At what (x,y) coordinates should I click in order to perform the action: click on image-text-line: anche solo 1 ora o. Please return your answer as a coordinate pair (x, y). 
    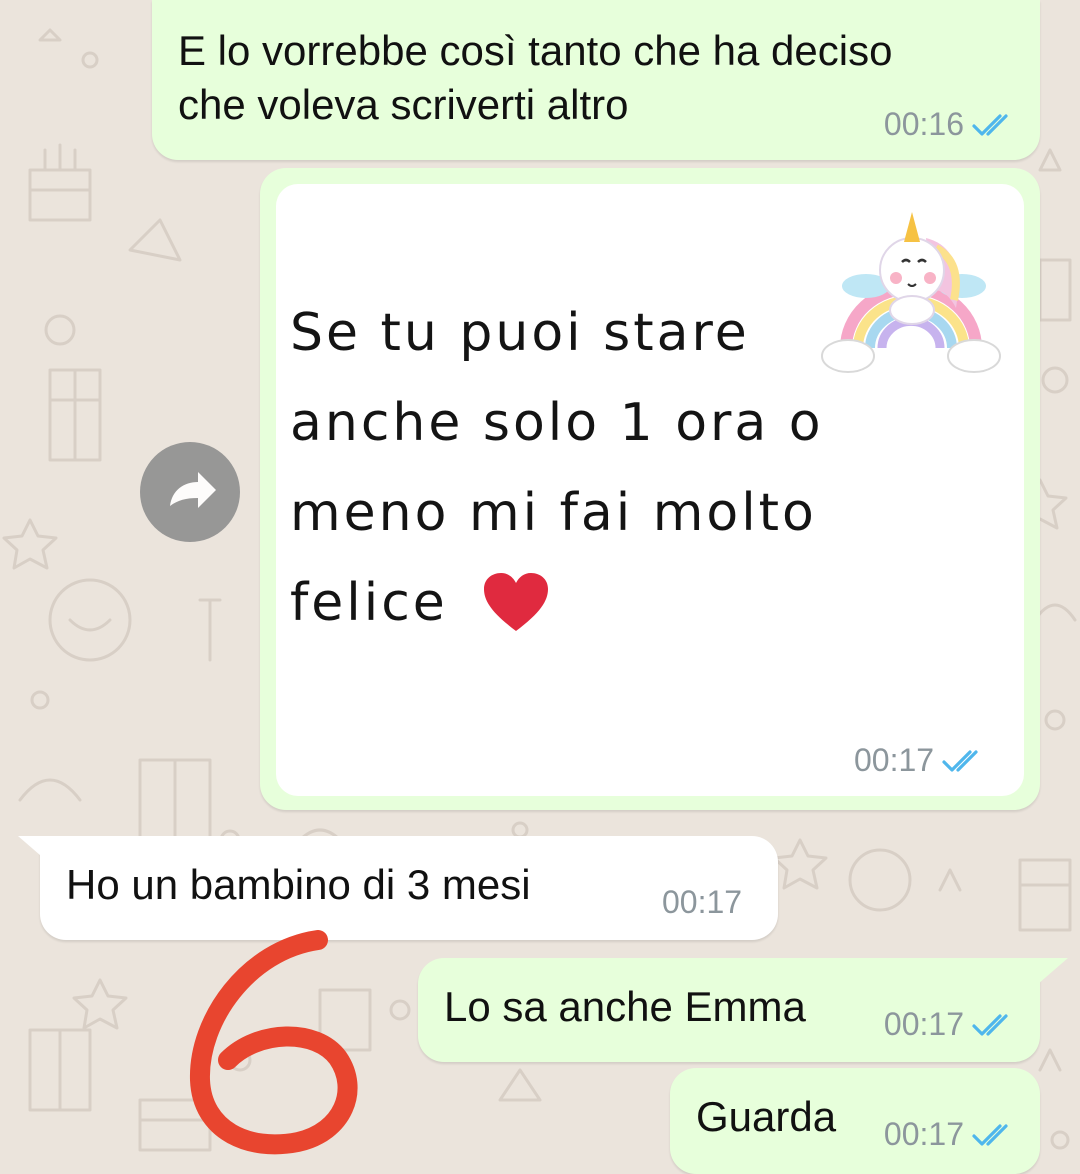
    Looking at the image, I should click on (557, 423).